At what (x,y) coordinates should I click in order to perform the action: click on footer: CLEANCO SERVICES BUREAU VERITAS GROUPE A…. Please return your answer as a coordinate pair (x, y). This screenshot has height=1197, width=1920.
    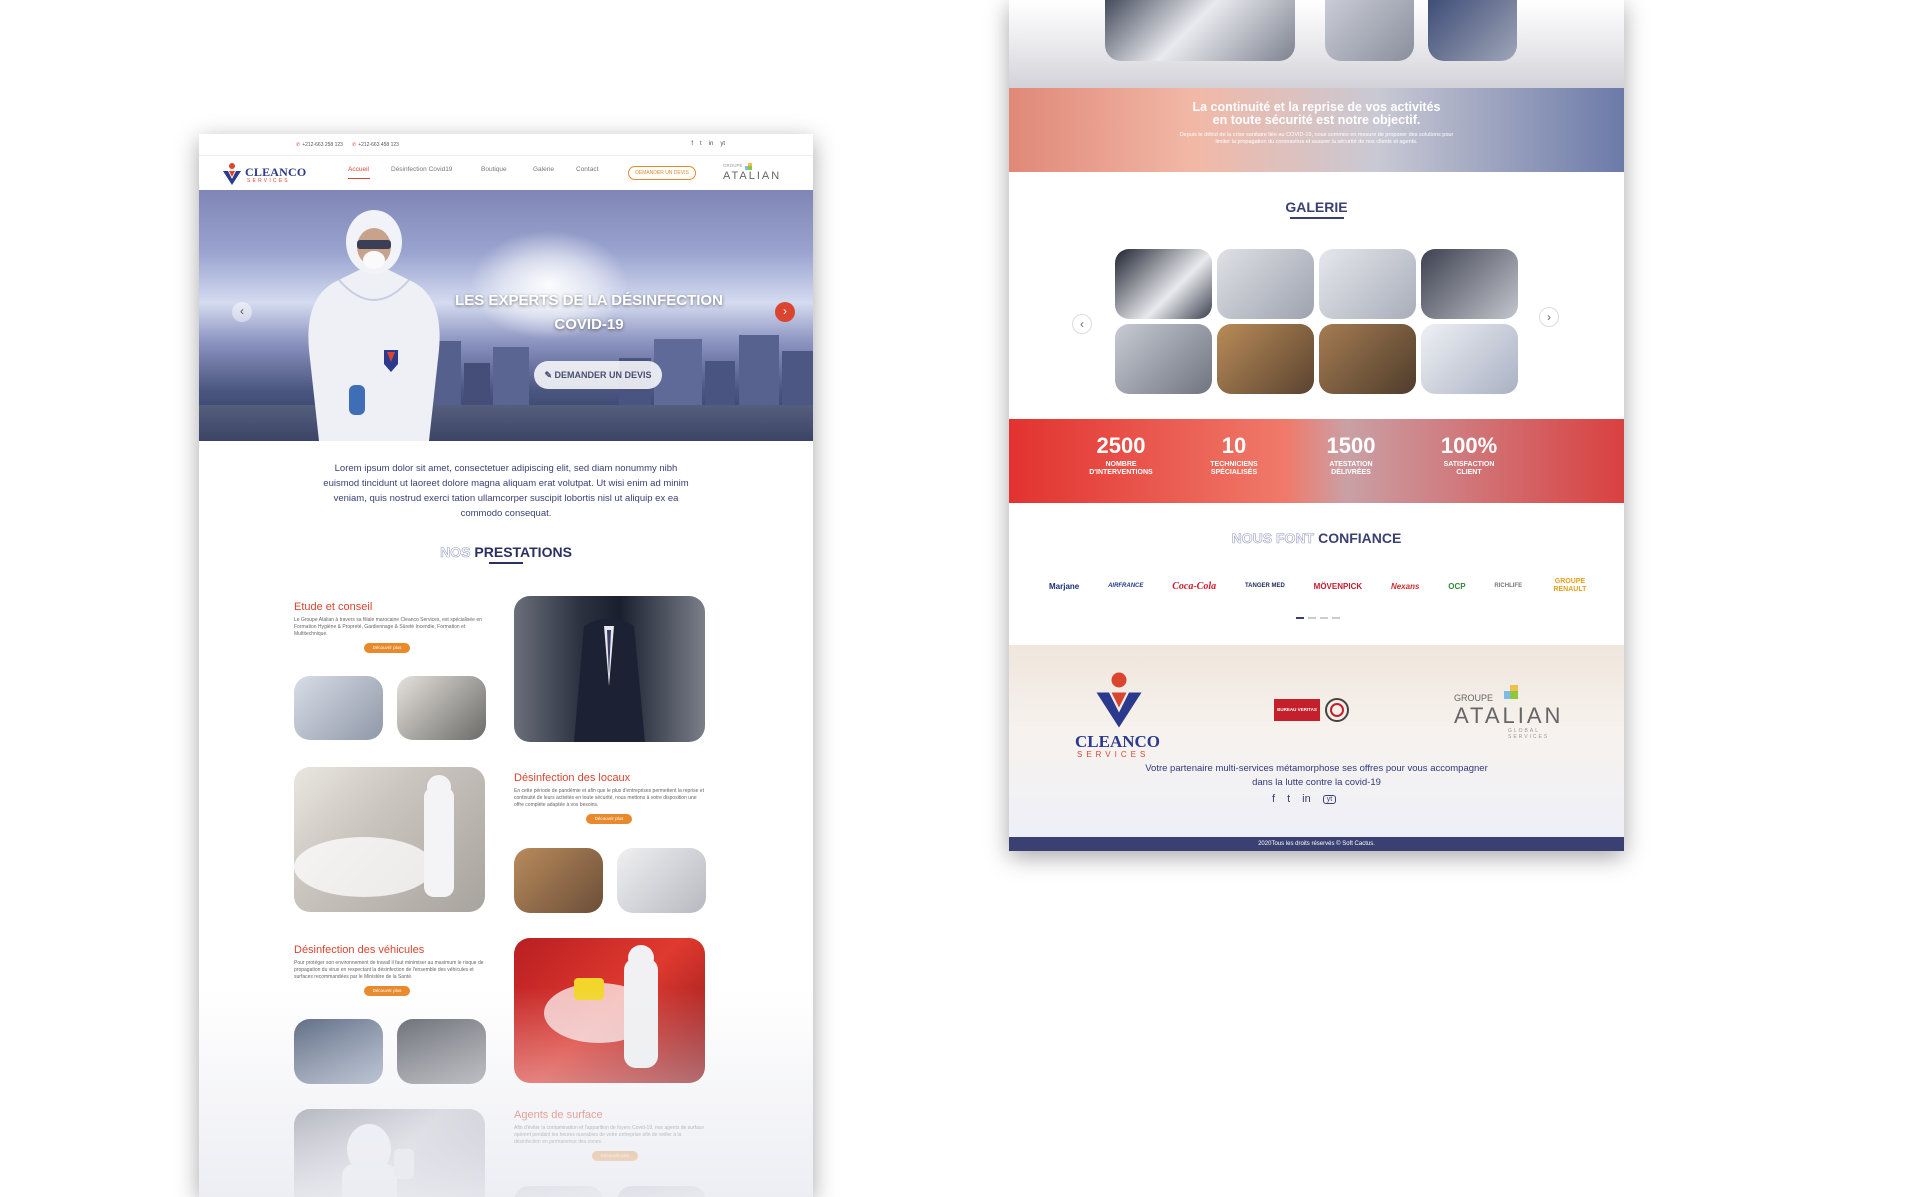
    Looking at the image, I should click on (1316, 741).